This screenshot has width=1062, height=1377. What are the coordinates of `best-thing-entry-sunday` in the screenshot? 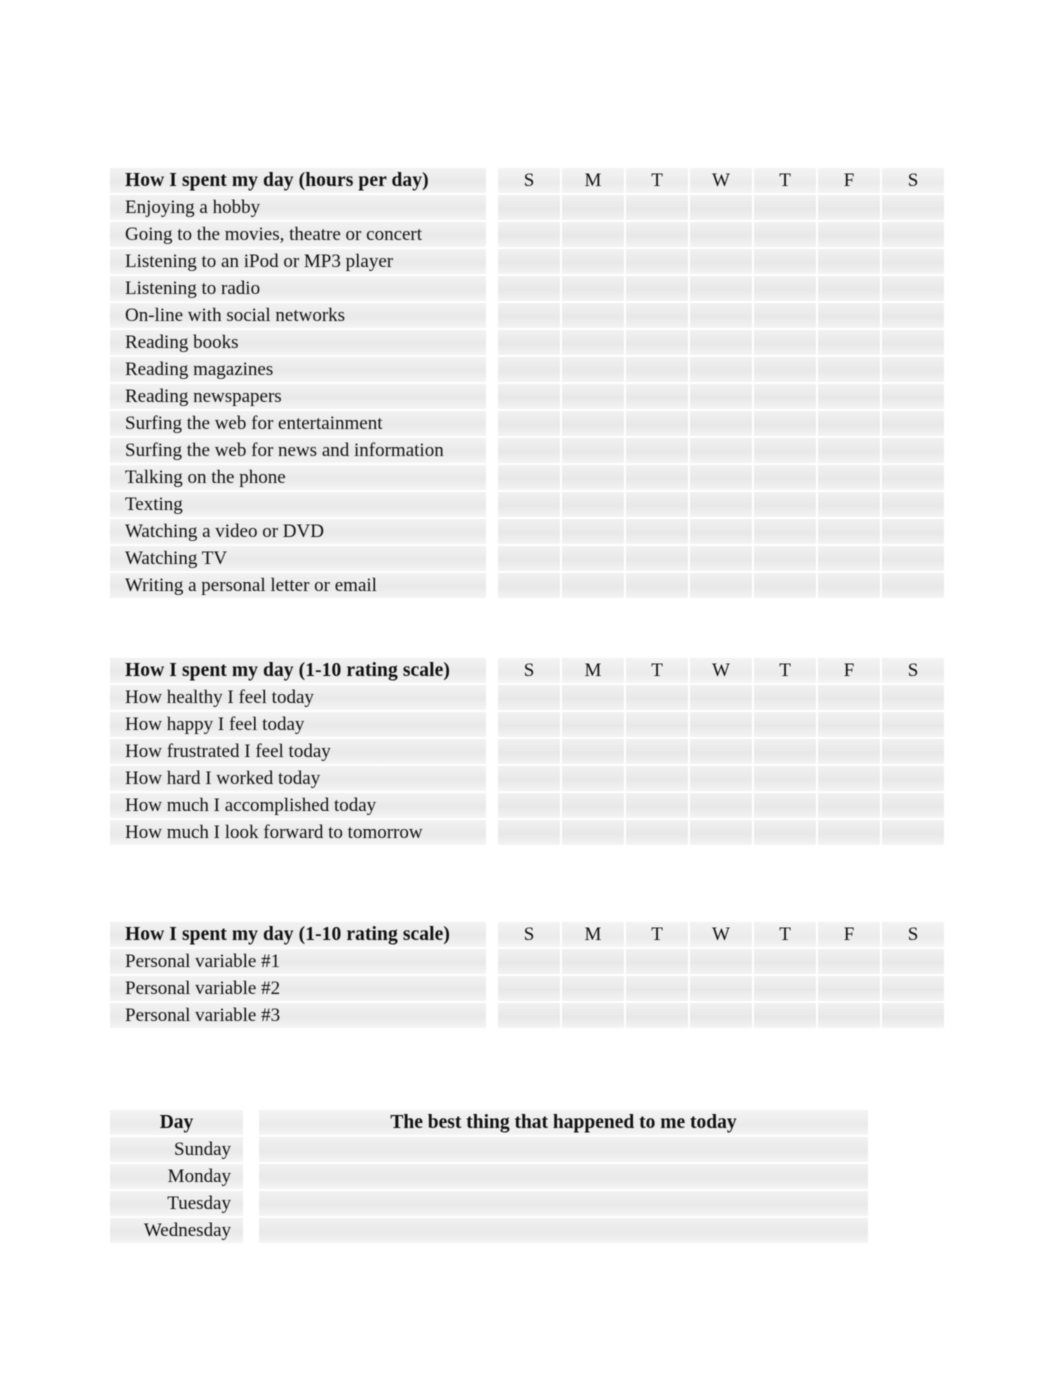 It's located at (564, 1150).